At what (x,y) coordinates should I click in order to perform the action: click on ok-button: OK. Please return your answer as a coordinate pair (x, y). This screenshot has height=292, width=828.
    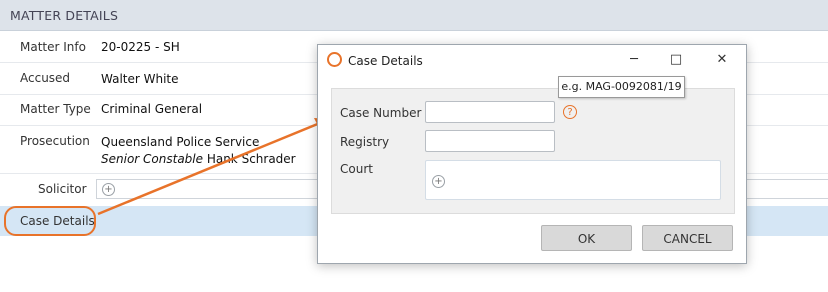
    Looking at the image, I should click on (586, 238).